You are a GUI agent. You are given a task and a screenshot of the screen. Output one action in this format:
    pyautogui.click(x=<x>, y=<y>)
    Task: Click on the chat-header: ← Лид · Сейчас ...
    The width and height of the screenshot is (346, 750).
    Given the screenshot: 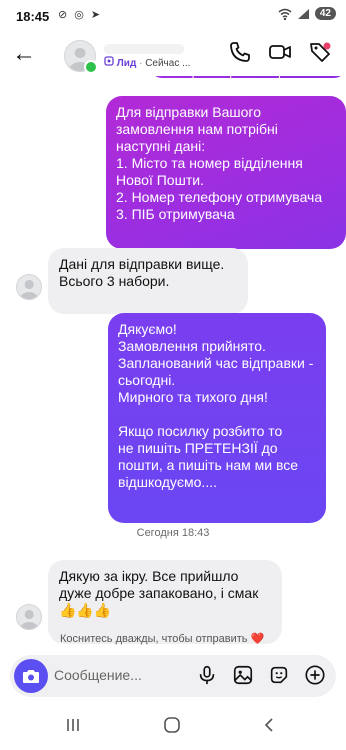 What is the action you would take?
    pyautogui.click(x=173, y=55)
    